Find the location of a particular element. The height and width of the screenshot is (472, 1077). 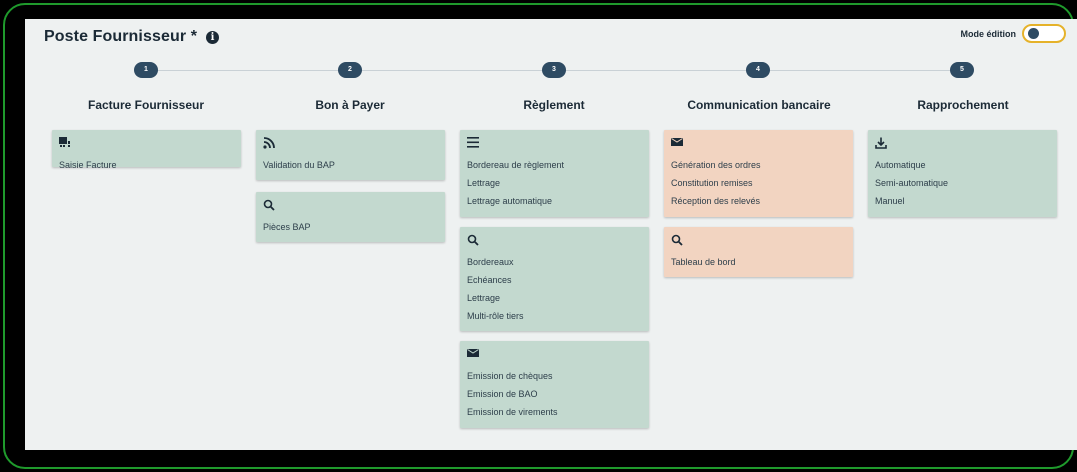

menu-item-automatique: Automatique is located at coordinates (962, 165).